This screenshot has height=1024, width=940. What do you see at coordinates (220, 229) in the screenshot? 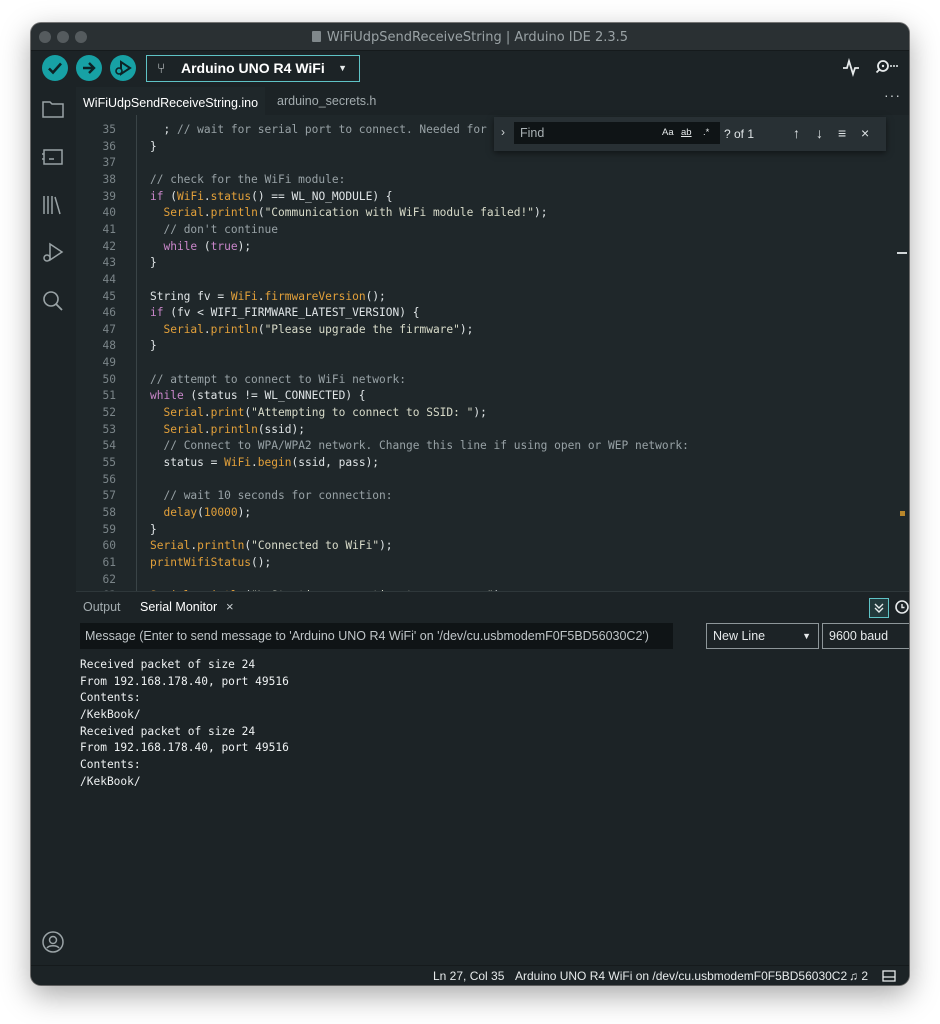
I see `code-text: // don't continue` at bounding box center [220, 229].